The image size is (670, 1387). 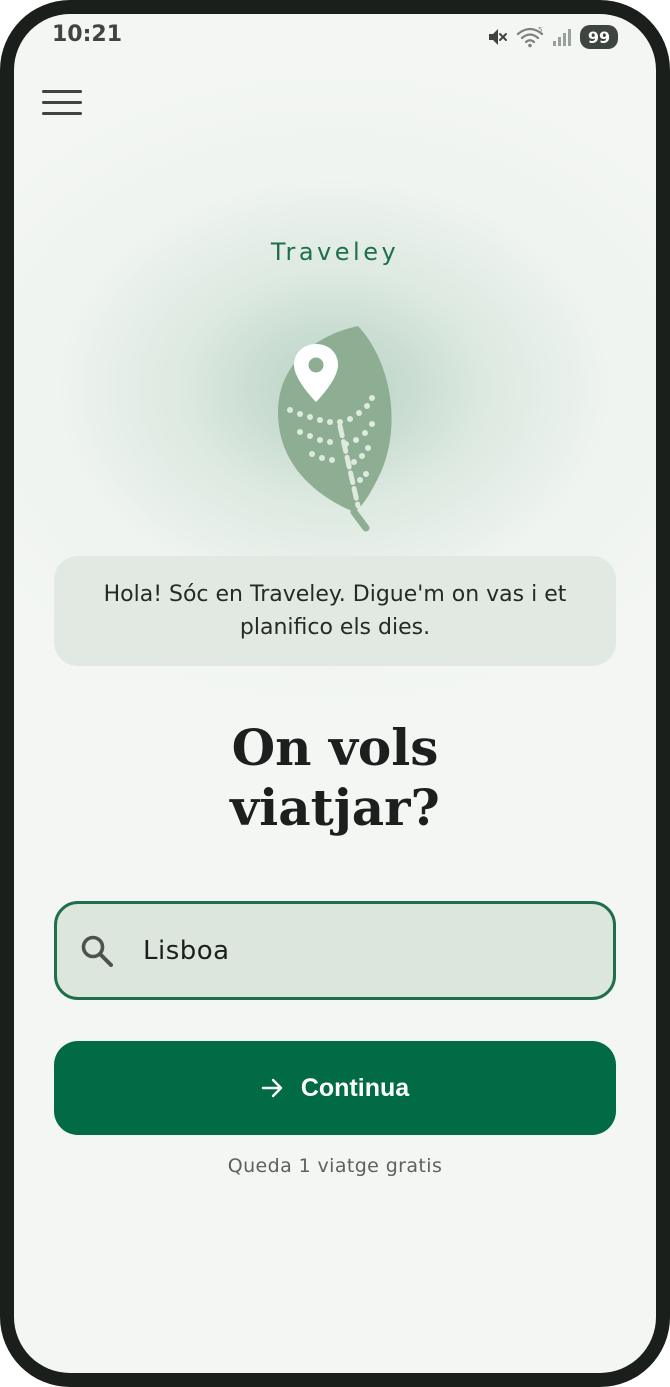 I want to click on arrow-right-icon, so click(x=273, y=1088).